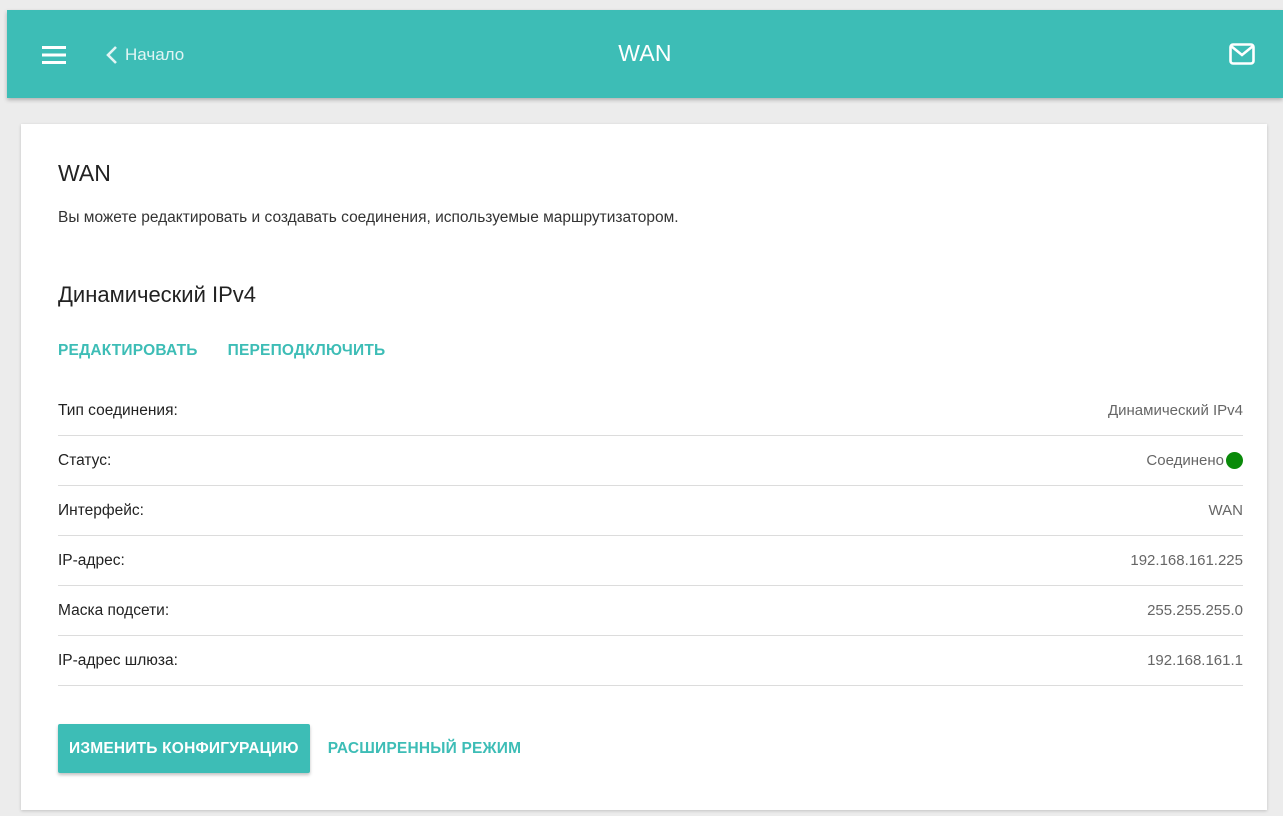 This screenshot has width=1283, height=816. I want to click on info-value: 192.168.161.225, so click(1186, 560).